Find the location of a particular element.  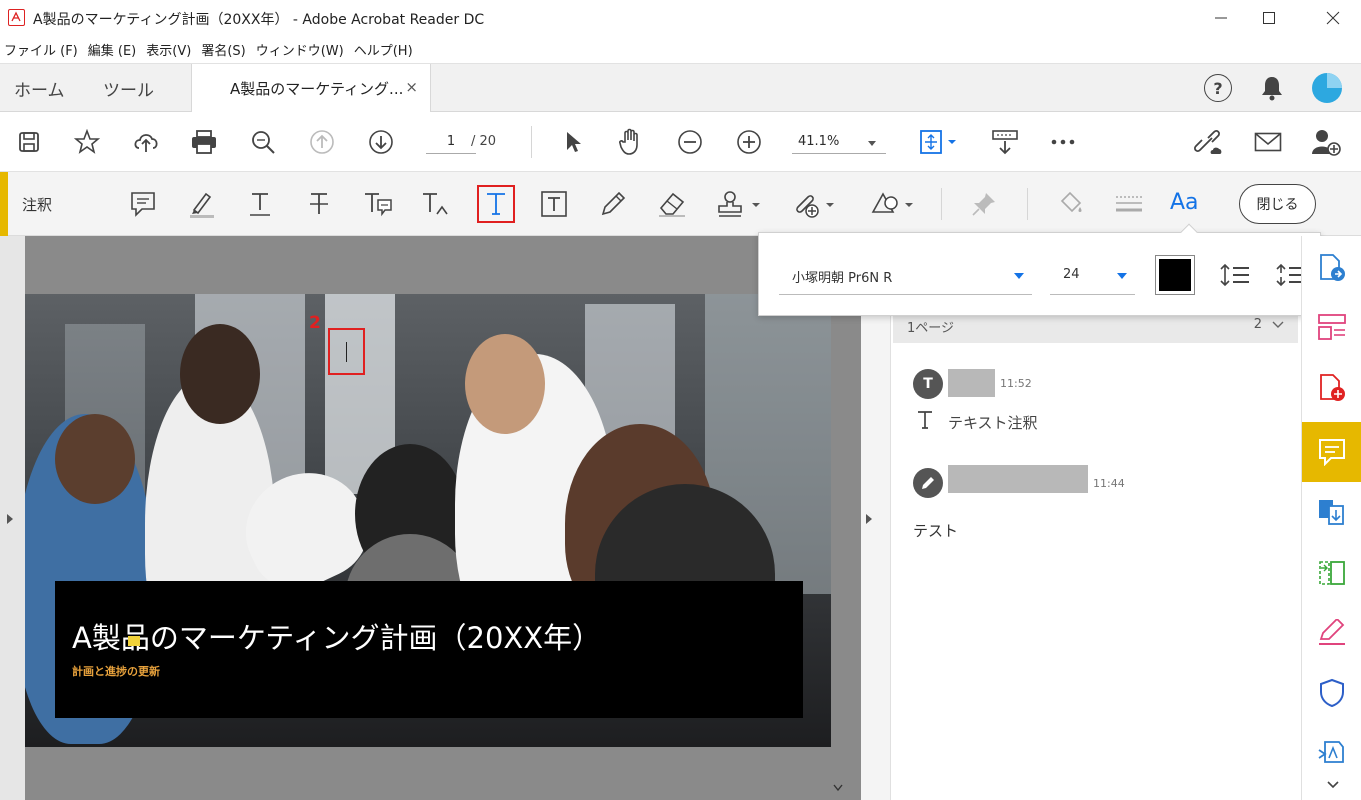

help-icon: ? is located at coordinates (1218, 88).